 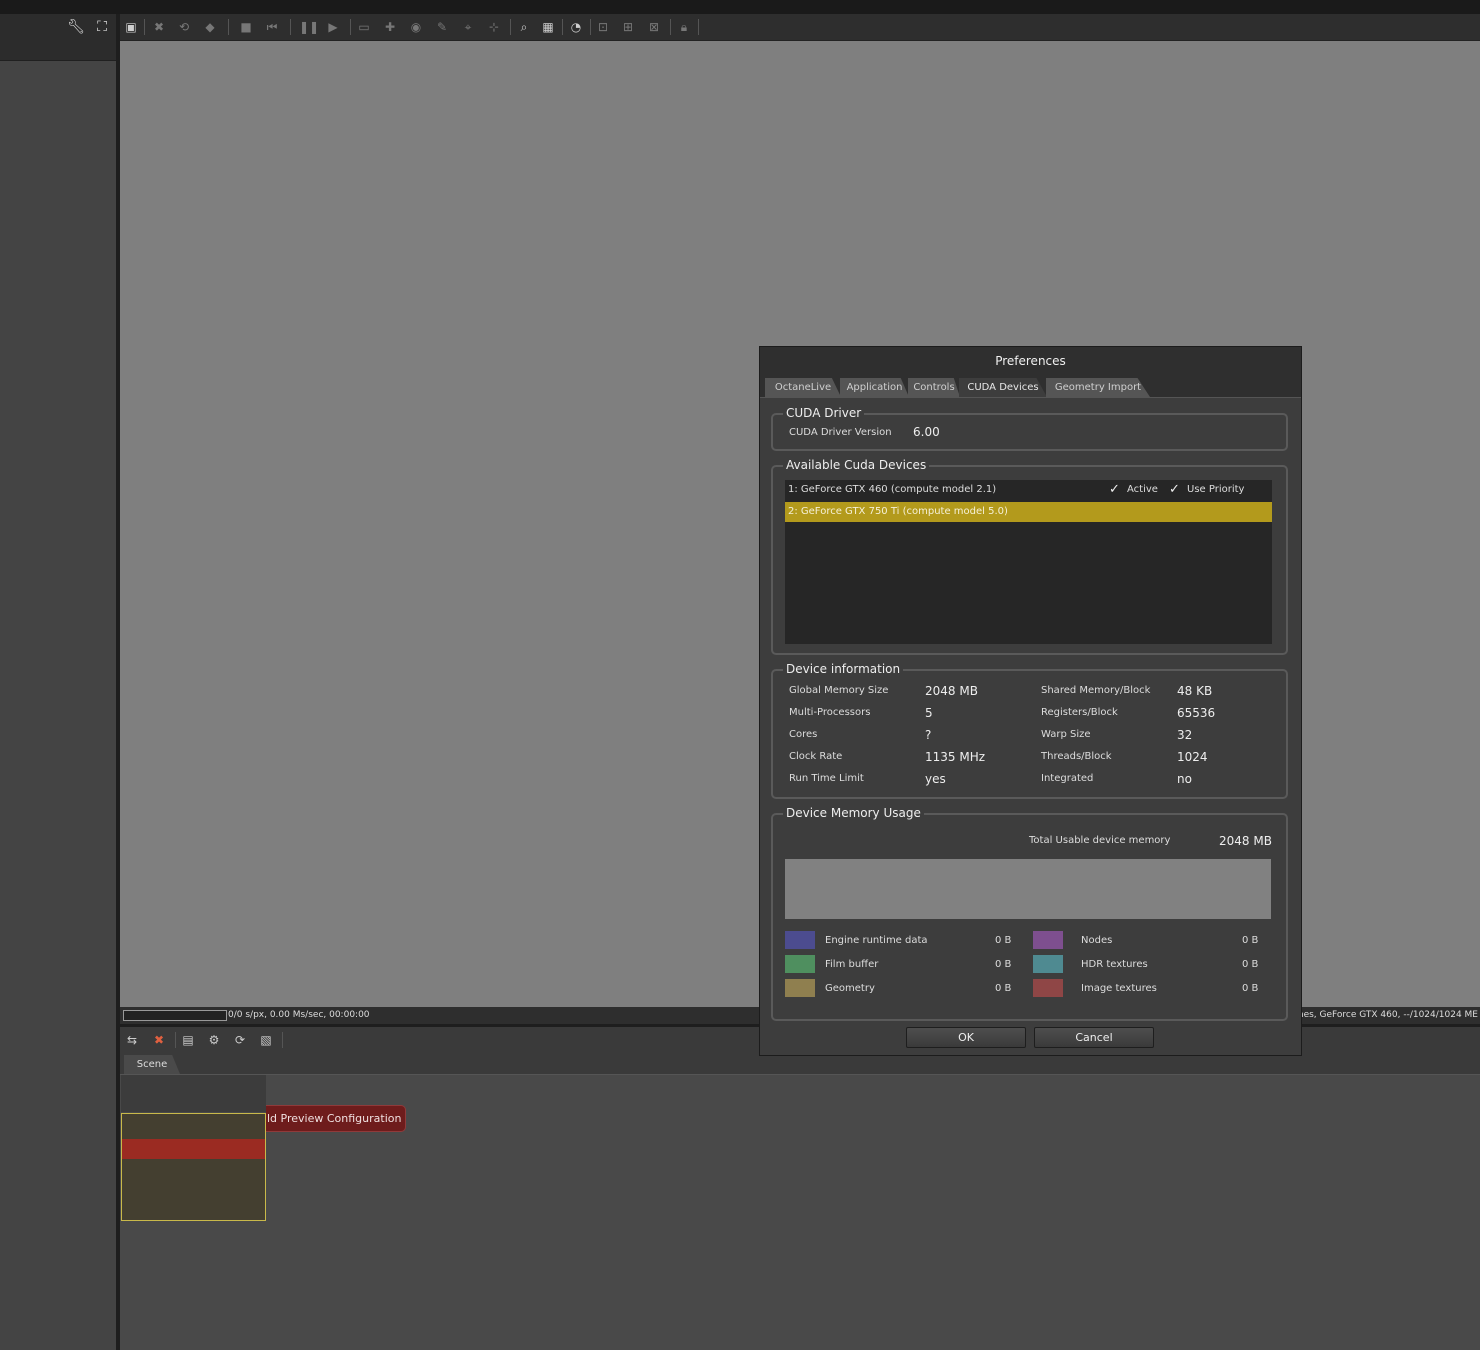 What do you see at coordinates (928, 735) in the screenshot?
I see `cores-value: ?` at bounding box center [928, 735].